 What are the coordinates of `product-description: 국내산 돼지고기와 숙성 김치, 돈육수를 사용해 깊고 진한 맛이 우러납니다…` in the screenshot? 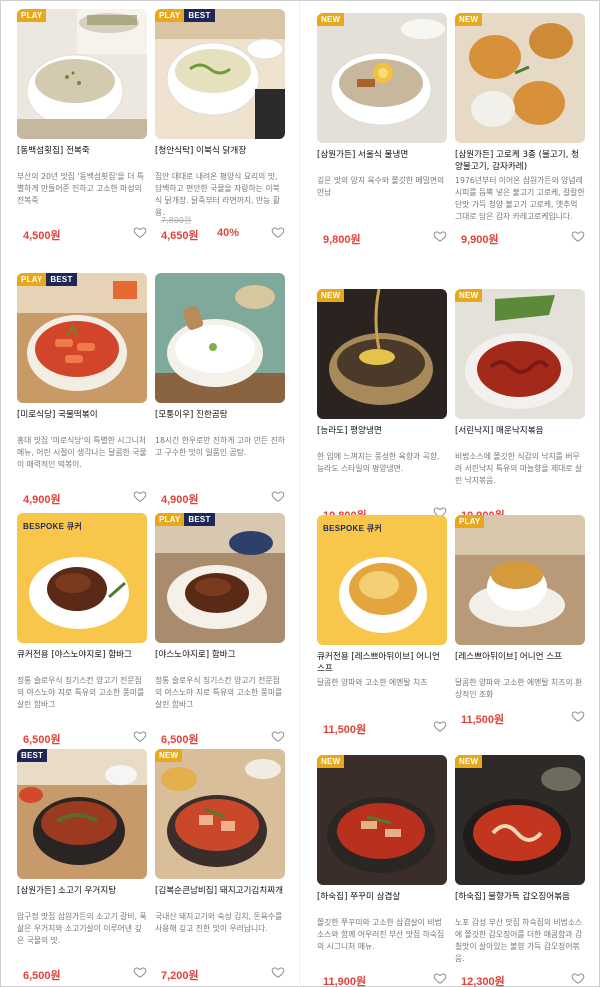 It's located at (219, 922).